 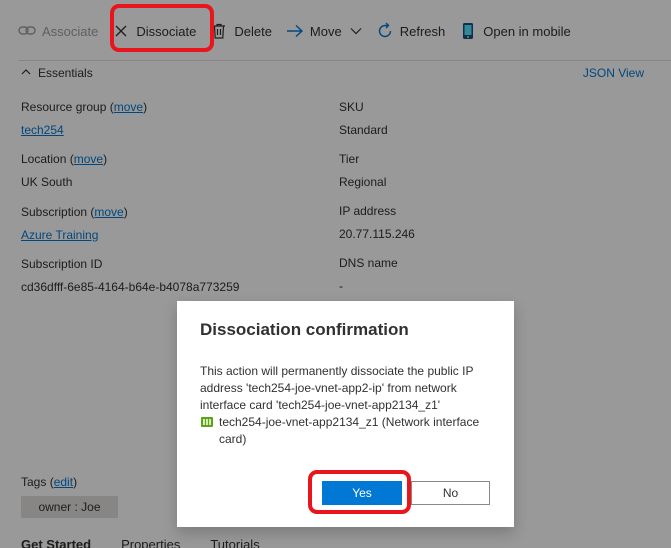 I want to click on yes-highlight-mark, so click(x=359, y=492).